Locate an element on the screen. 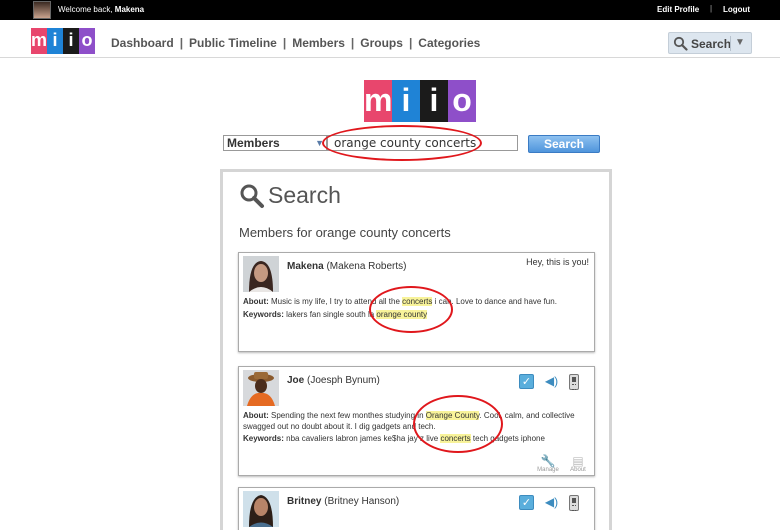 This screenshot has height=530, width=780. member-fullname: (Makena Roberts) is located at coordinates (366, 266).